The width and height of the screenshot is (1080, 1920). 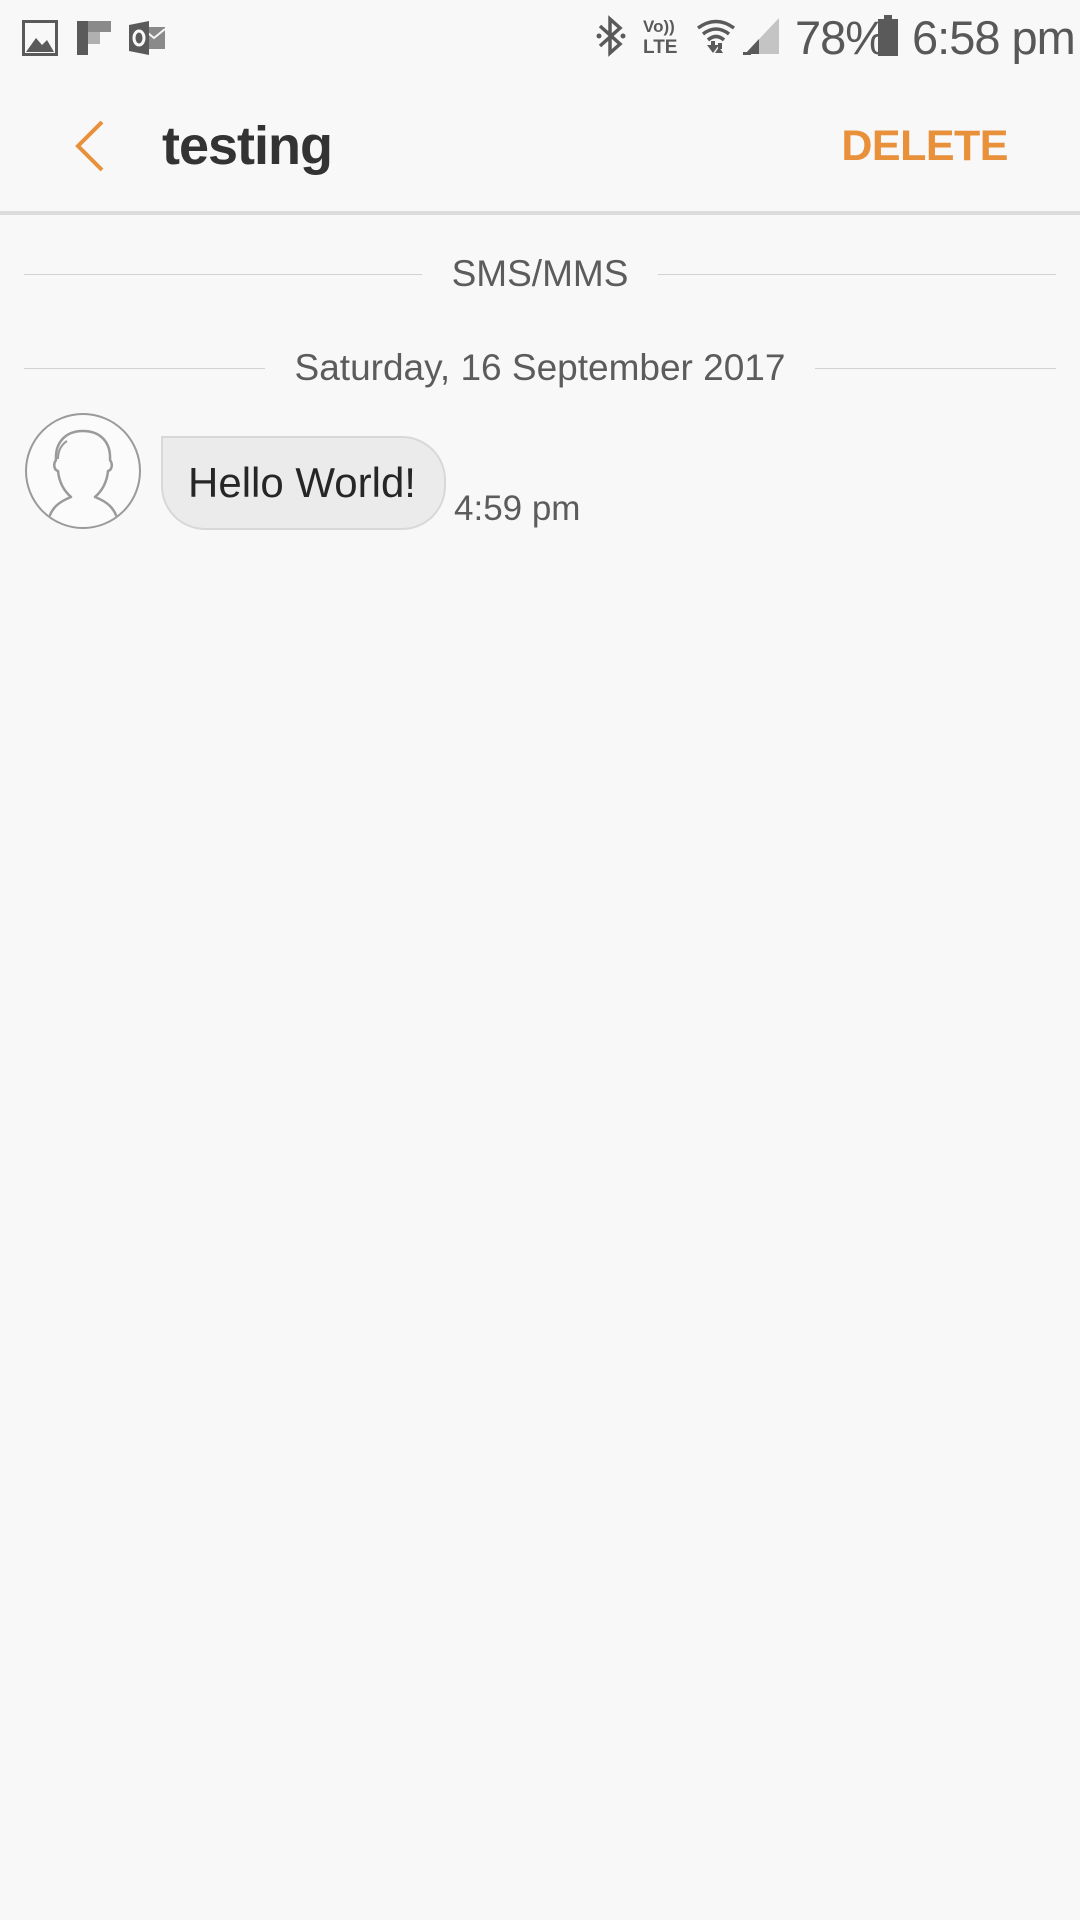 What do you see at coordinates (40, 38) in the screenshot?
I see `gallery-icon` at bounding box center [40, 38].